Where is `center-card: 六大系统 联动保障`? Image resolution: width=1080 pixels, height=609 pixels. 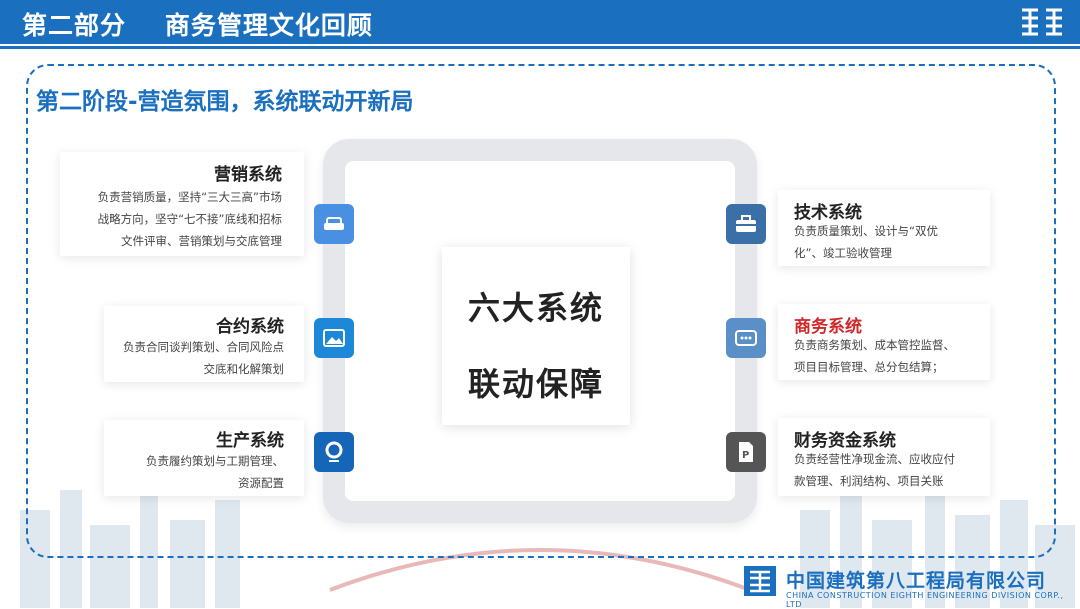
center-card: 六大系统 联动保障 is located at coordinates (536, 336).